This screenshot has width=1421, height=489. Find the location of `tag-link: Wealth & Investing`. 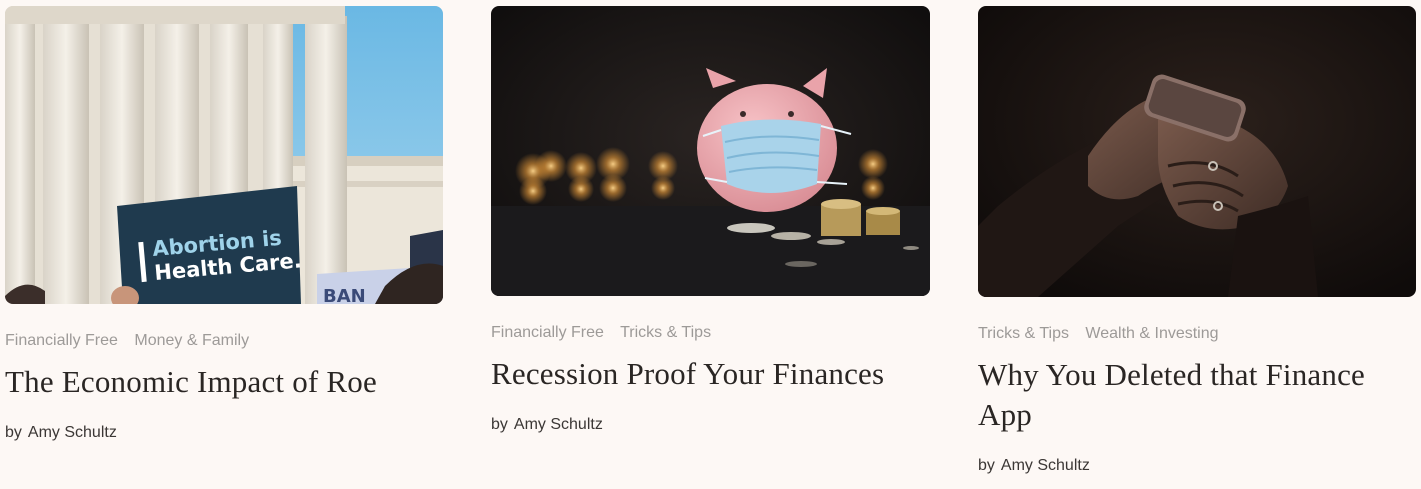

tag-link: Wealth & Investing is located at coordinates (1151, 333).